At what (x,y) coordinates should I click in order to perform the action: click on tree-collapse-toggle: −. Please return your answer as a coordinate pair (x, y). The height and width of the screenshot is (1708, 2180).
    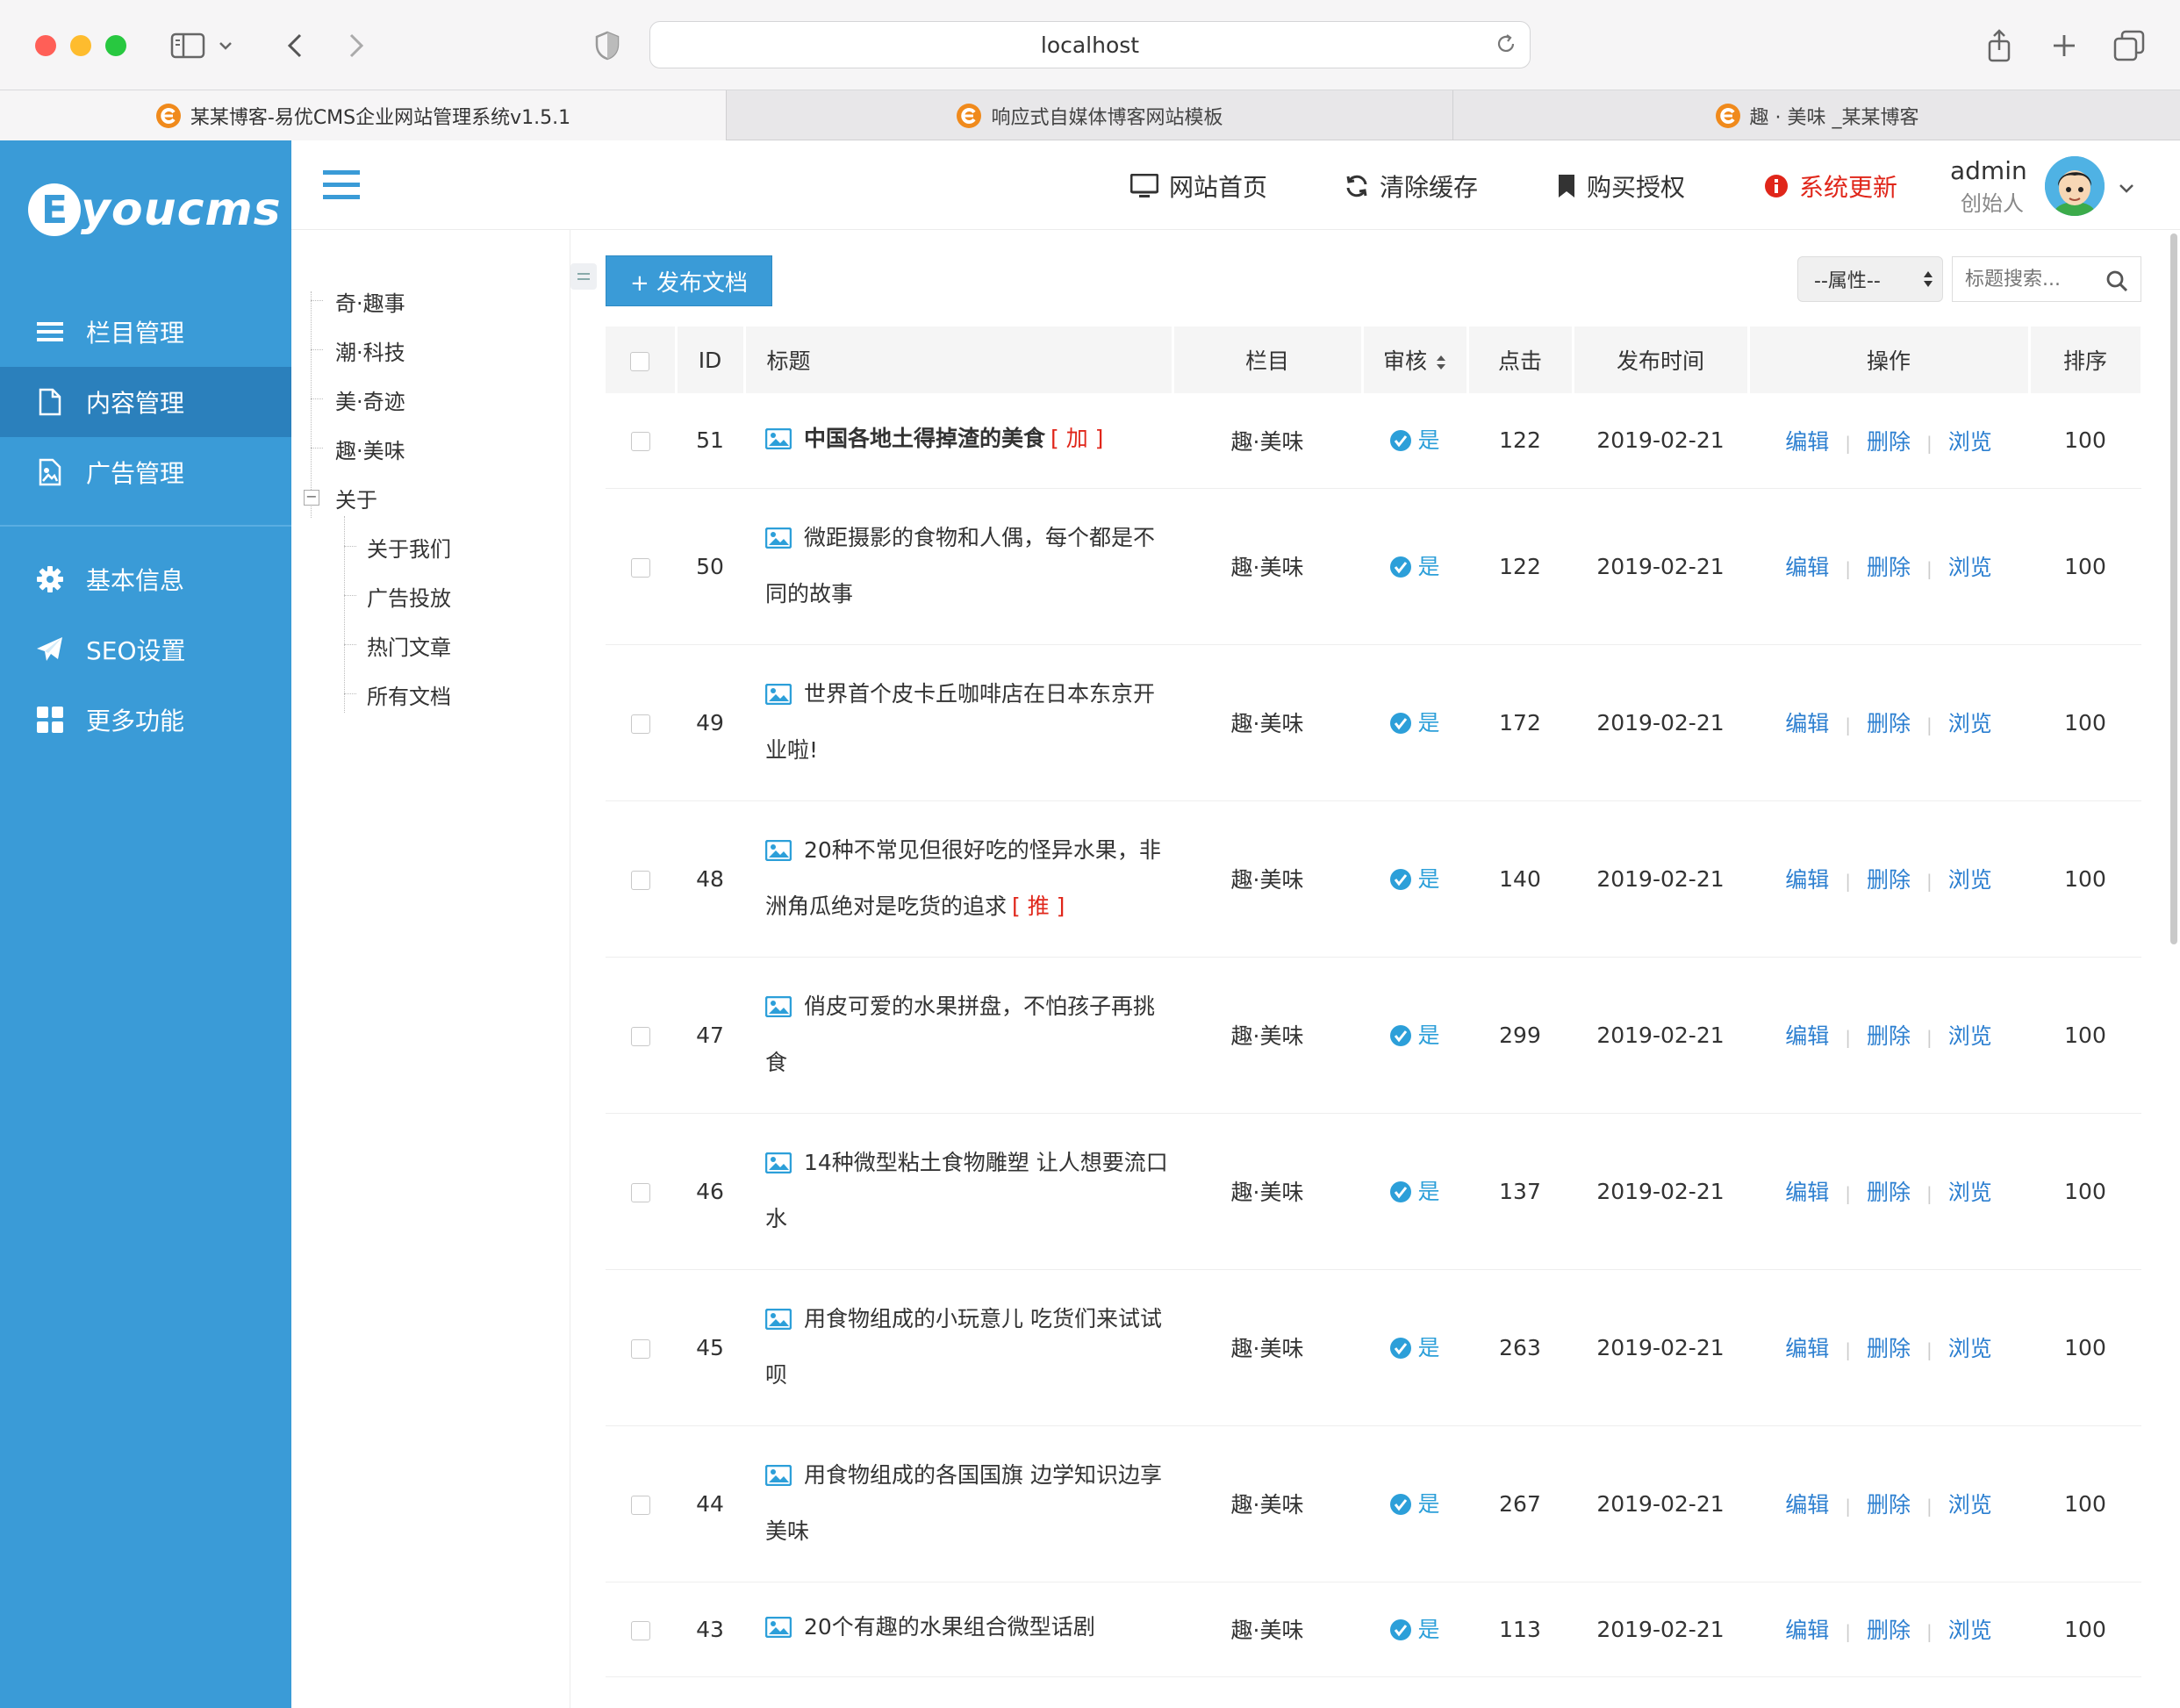
    Looking at the image, I should click on (311, 498).